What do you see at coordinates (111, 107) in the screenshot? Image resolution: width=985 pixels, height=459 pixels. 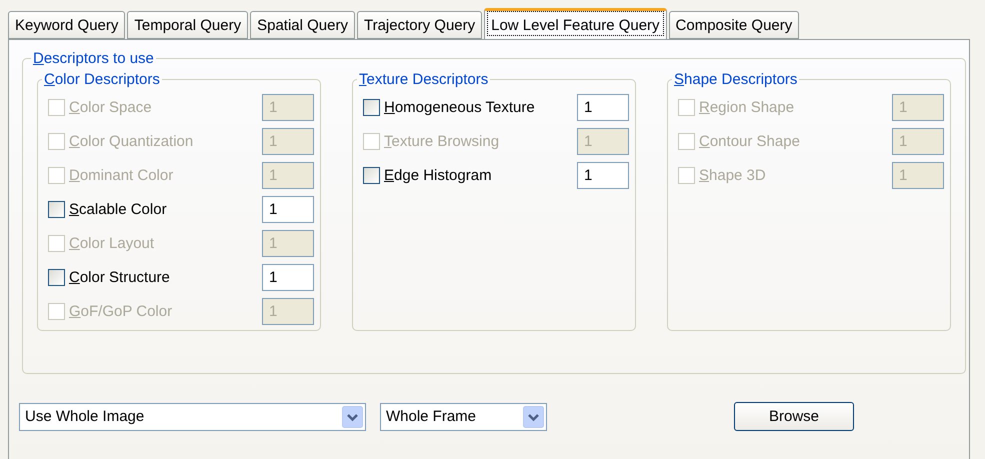 I see `checkbox-label: Color Space` at bounding box center [111, 107].